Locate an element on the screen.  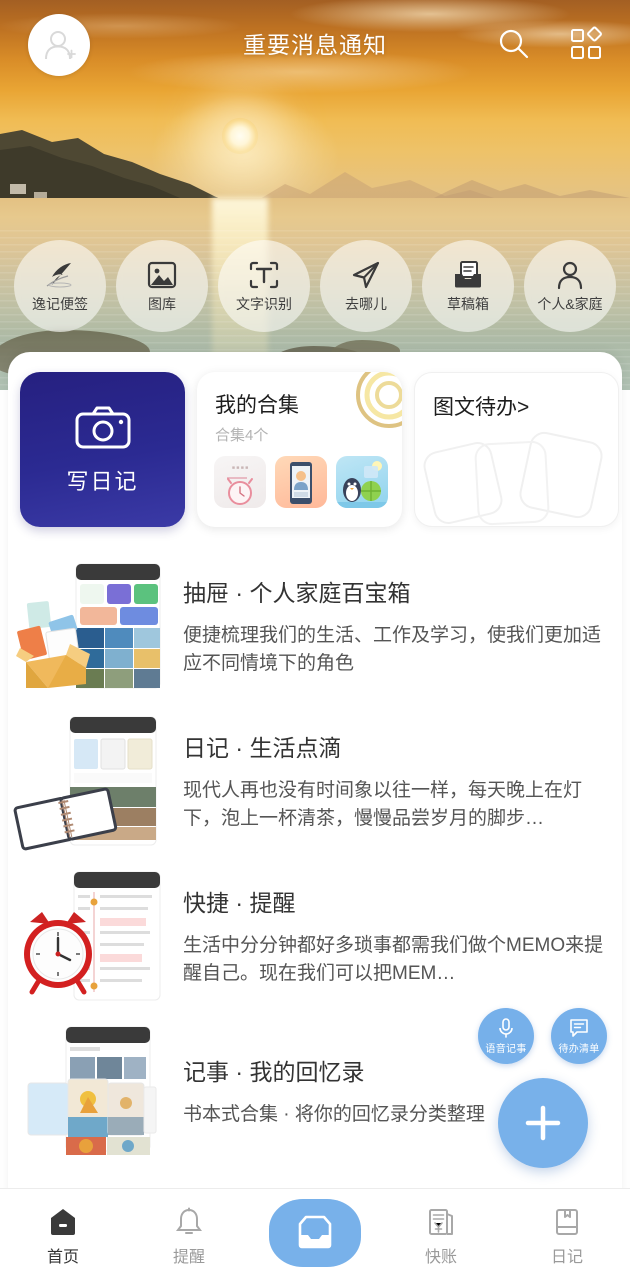
nav-item-home: 首页 is located at coordinates (63, 1234).